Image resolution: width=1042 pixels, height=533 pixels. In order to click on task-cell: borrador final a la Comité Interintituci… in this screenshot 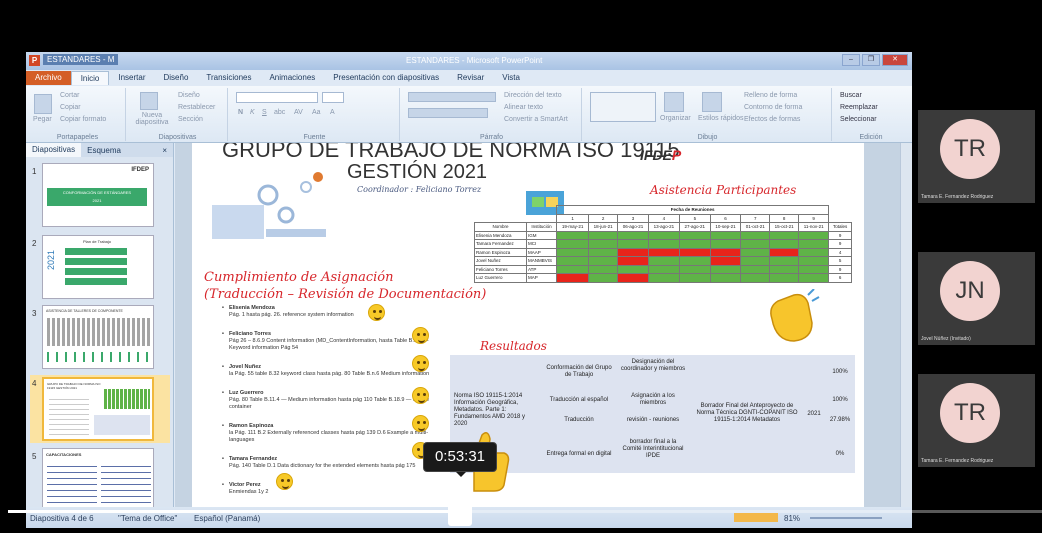, I will do `click(653, 449)`.